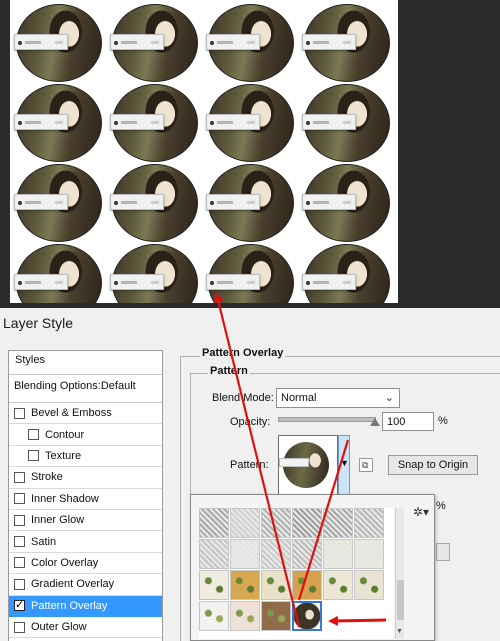 Image resolution: width=500 pixels, height=641 pixels. Describe the element at coordinates (338, 398) in the screenshot. I see `blend-mode-select: Normal ⌄` at that location.